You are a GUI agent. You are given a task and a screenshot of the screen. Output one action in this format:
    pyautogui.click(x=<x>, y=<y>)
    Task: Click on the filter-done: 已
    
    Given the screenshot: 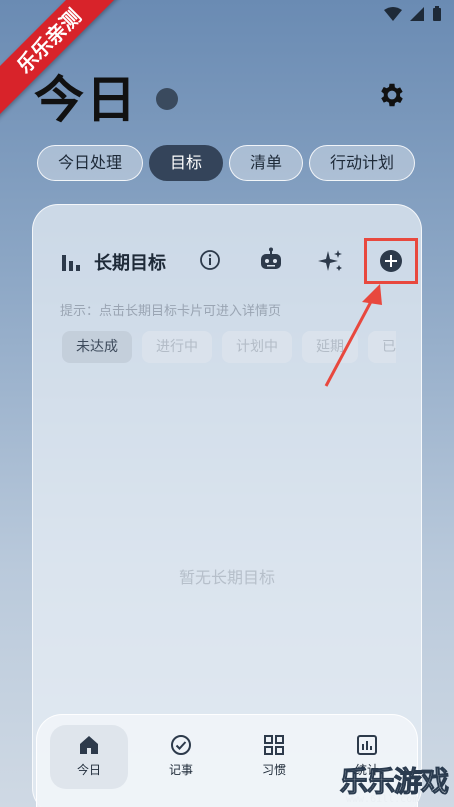 What is the action you would take?
    pyautogui.click(x=382, y=347)
    